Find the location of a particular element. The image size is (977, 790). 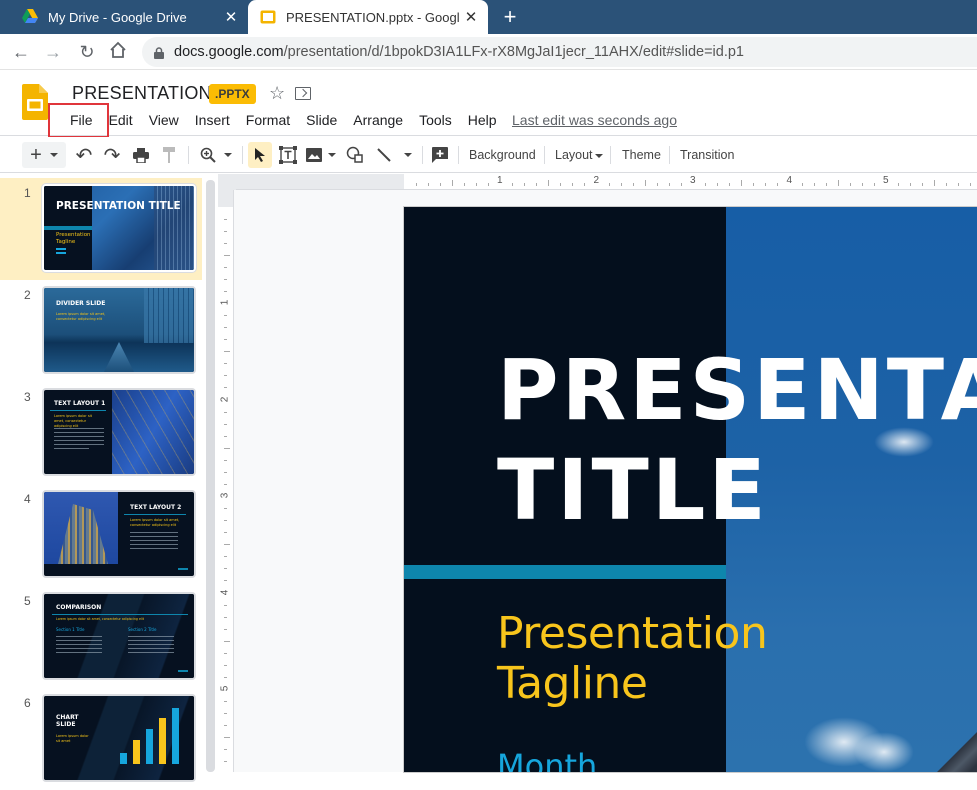

menu-view: View is located at coordinates (164, 120).